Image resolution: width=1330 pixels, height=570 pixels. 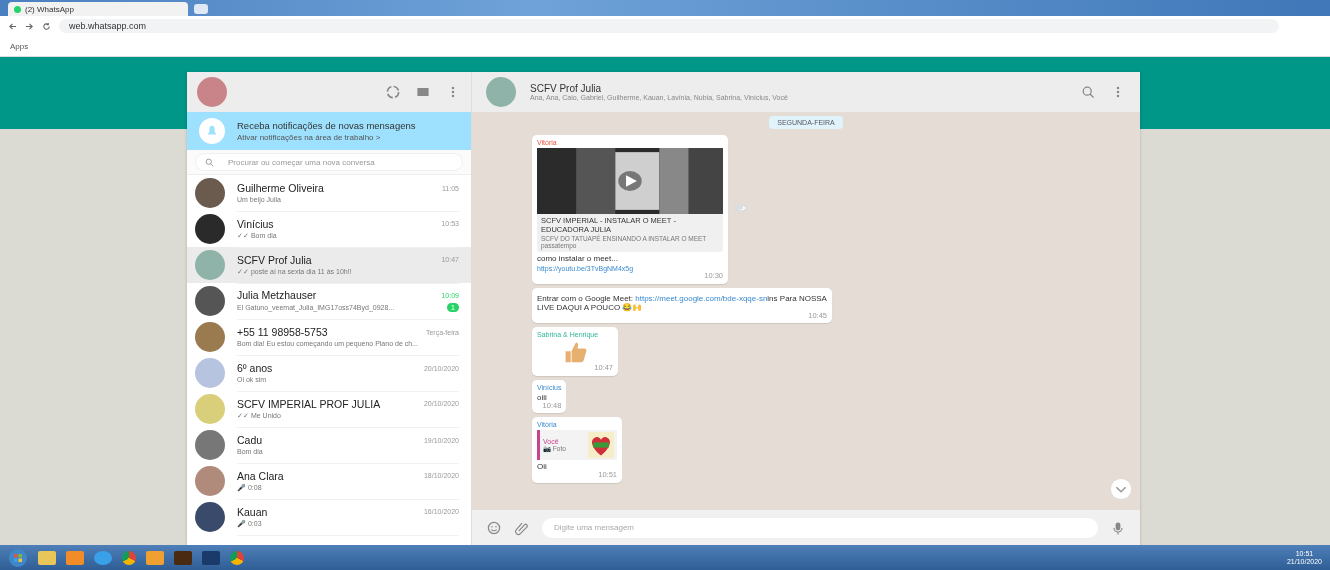 What do you see at coordinates (46, 26) in the screenshot?
I see `reload-icon` at bounding box center [46, 26].